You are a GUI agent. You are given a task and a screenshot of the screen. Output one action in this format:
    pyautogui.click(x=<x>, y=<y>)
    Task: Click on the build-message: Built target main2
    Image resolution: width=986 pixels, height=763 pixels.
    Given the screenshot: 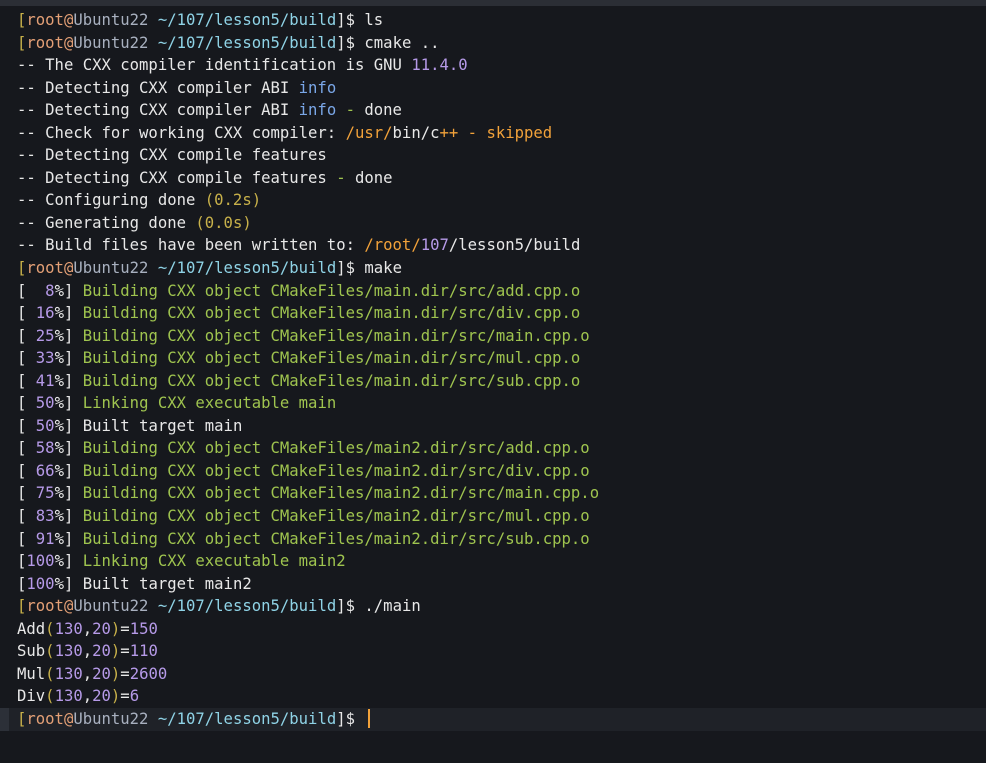 What is the action you would take?
    pyautogui.click(x=167, y=583)
    